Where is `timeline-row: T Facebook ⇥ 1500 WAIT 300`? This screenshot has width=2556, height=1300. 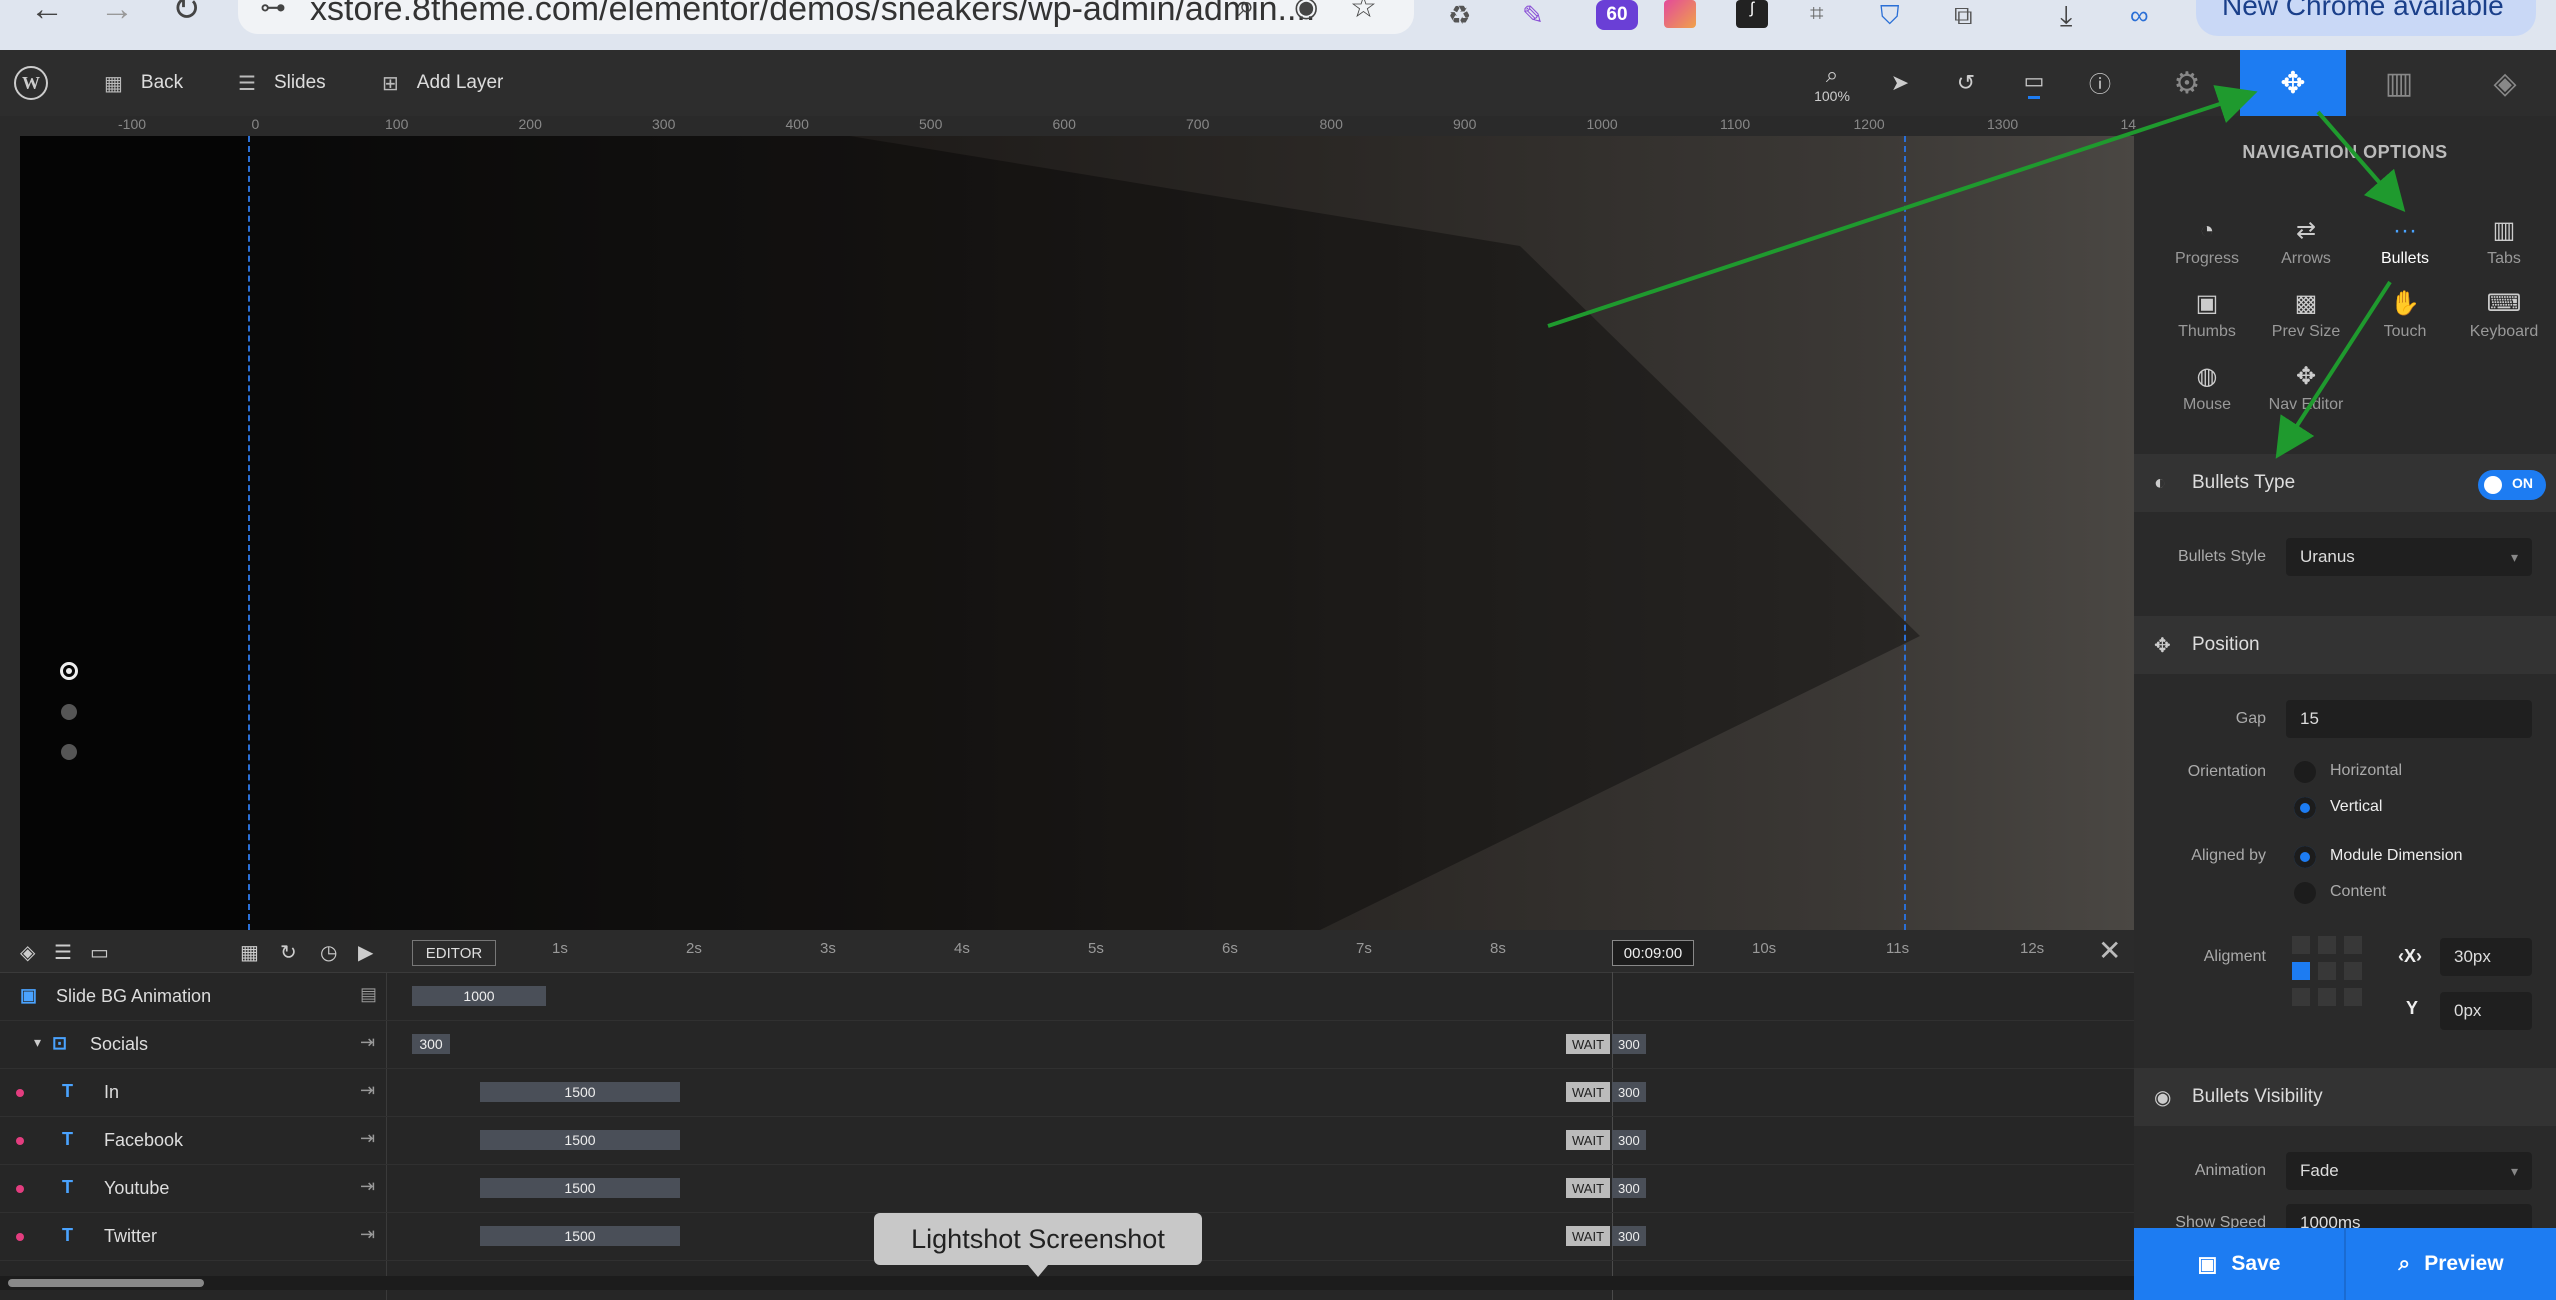
timeline-row: T Facebook ⇥ 1500 WAIT 300 is located at coordinates (1067, 1140).